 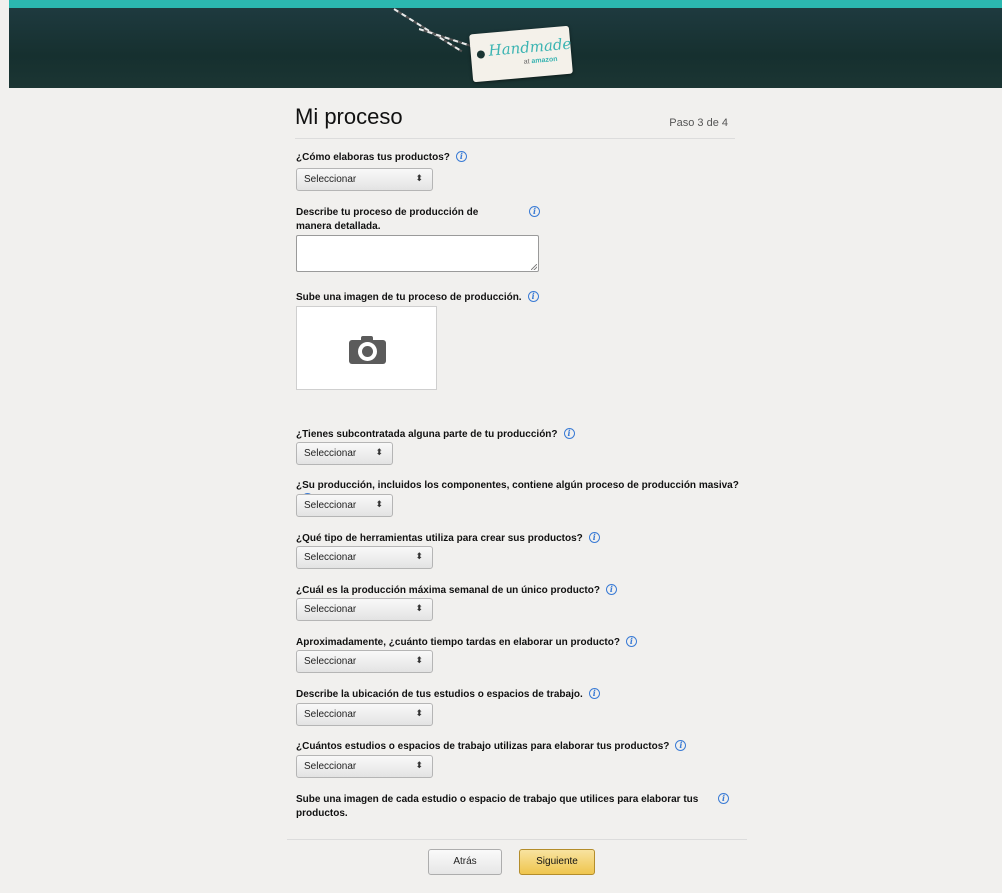 I want to click on time-per-product-select: Seleccionar ⬍, so click(x=364, y=661).